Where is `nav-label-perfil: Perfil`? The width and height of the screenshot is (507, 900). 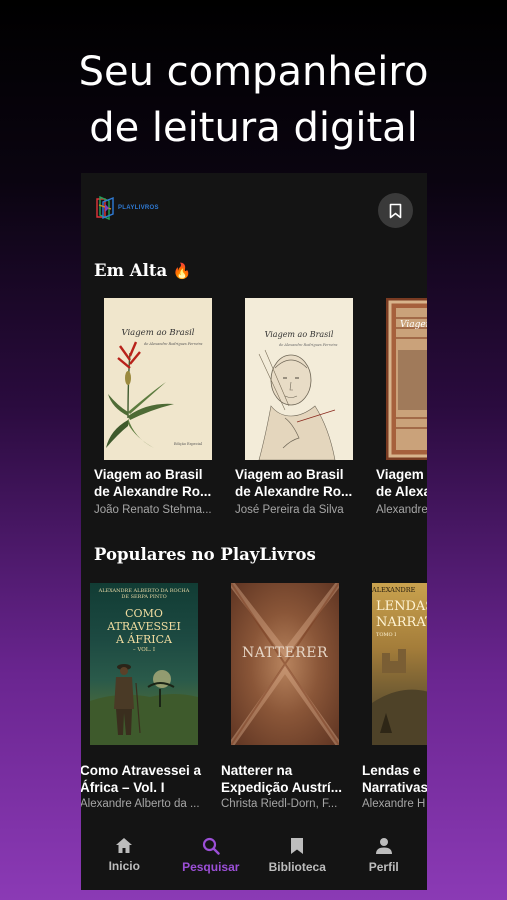
nav-label-perfil: Perfil is located at coordinates (383, 866).